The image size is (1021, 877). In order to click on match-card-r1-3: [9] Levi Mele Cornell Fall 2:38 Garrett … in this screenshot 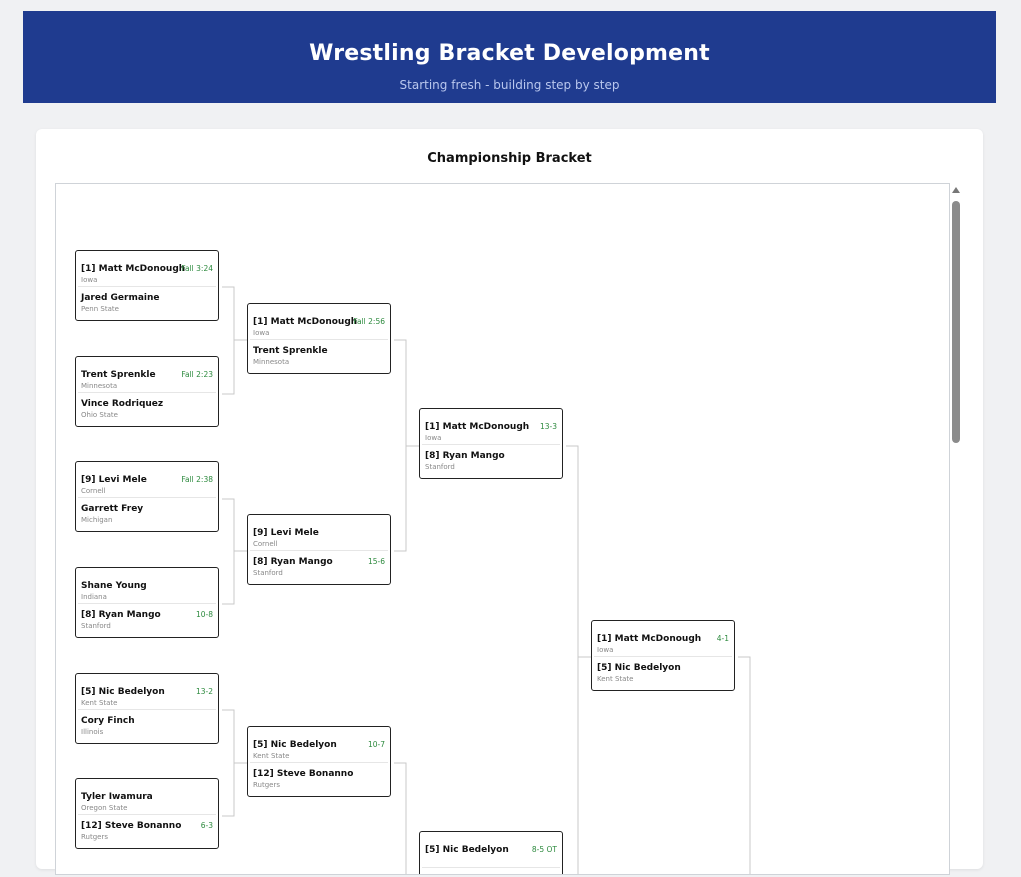, I will do `click(147, 496)`.